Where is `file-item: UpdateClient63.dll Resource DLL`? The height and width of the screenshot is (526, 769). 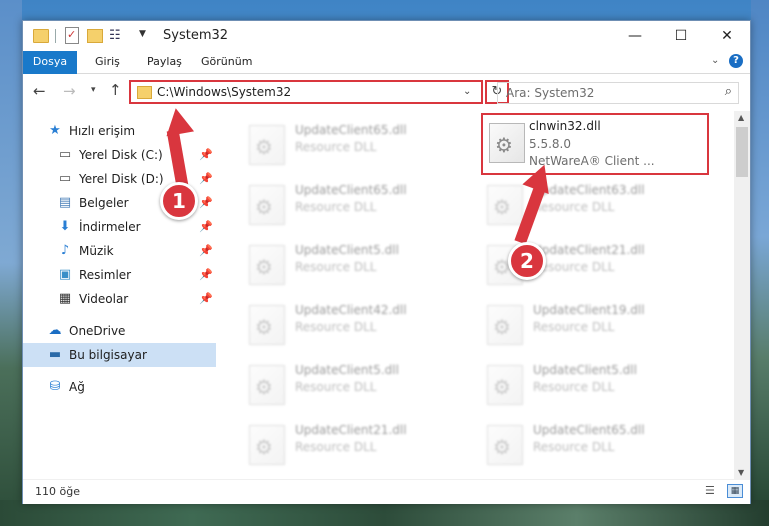
file-item: UpdateClient63.dll Resource DLL is located at coordinates (596, 205).